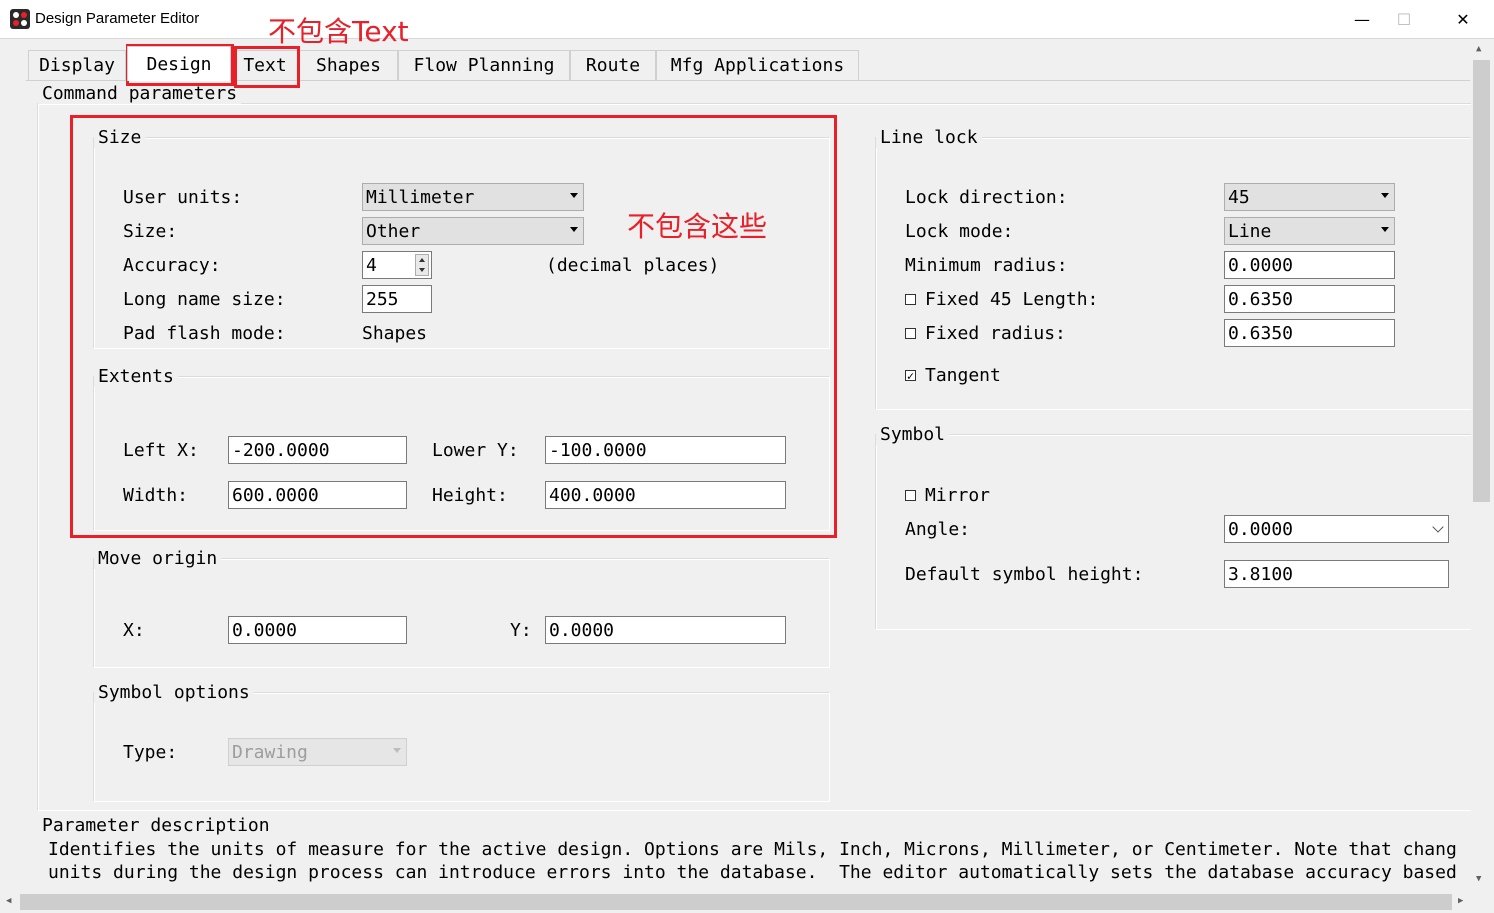  What do you see at coordinates (736, 902) in the screenshot?
I see `horizontal-scrollbar-thumb` at bounding box center [736, 902].